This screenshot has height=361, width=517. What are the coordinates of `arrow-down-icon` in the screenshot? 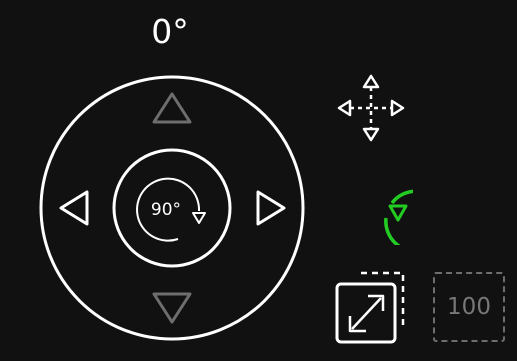 It's located at (172, 308).